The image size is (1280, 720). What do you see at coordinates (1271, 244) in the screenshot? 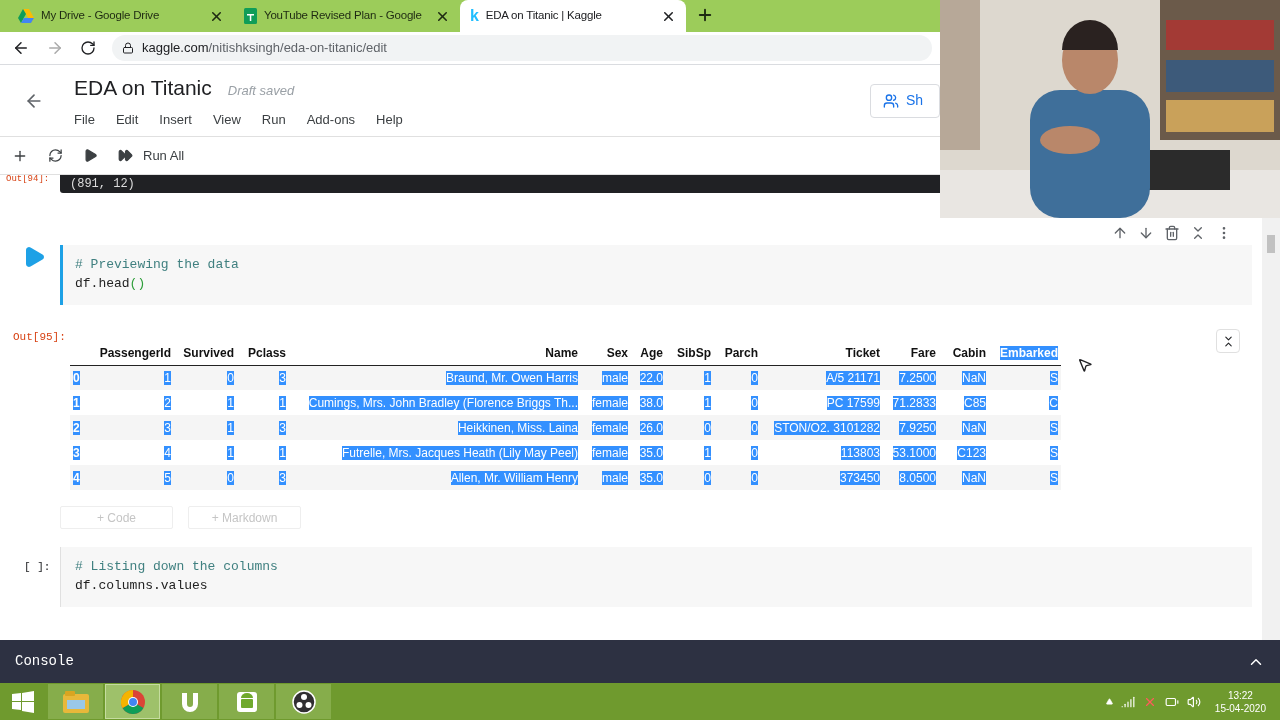
I see `scrollbar-thumb` at bounding box center [1271, 244].